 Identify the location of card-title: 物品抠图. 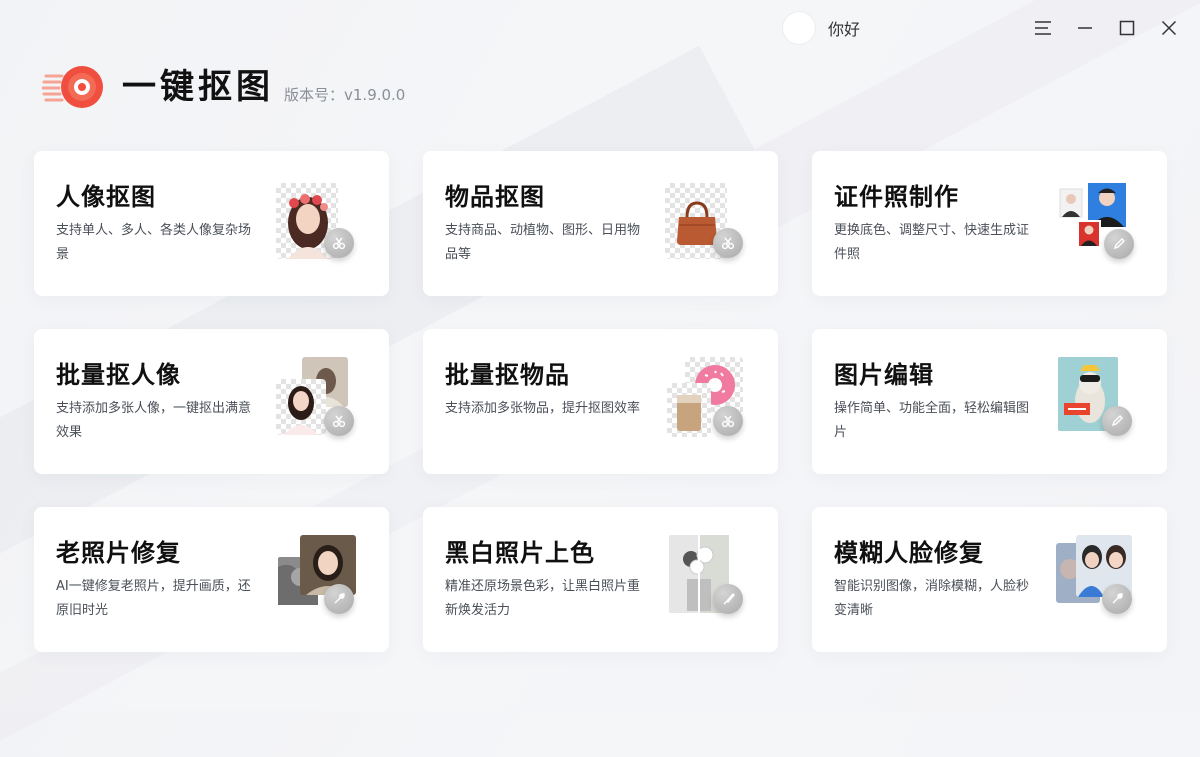
(495, 197).